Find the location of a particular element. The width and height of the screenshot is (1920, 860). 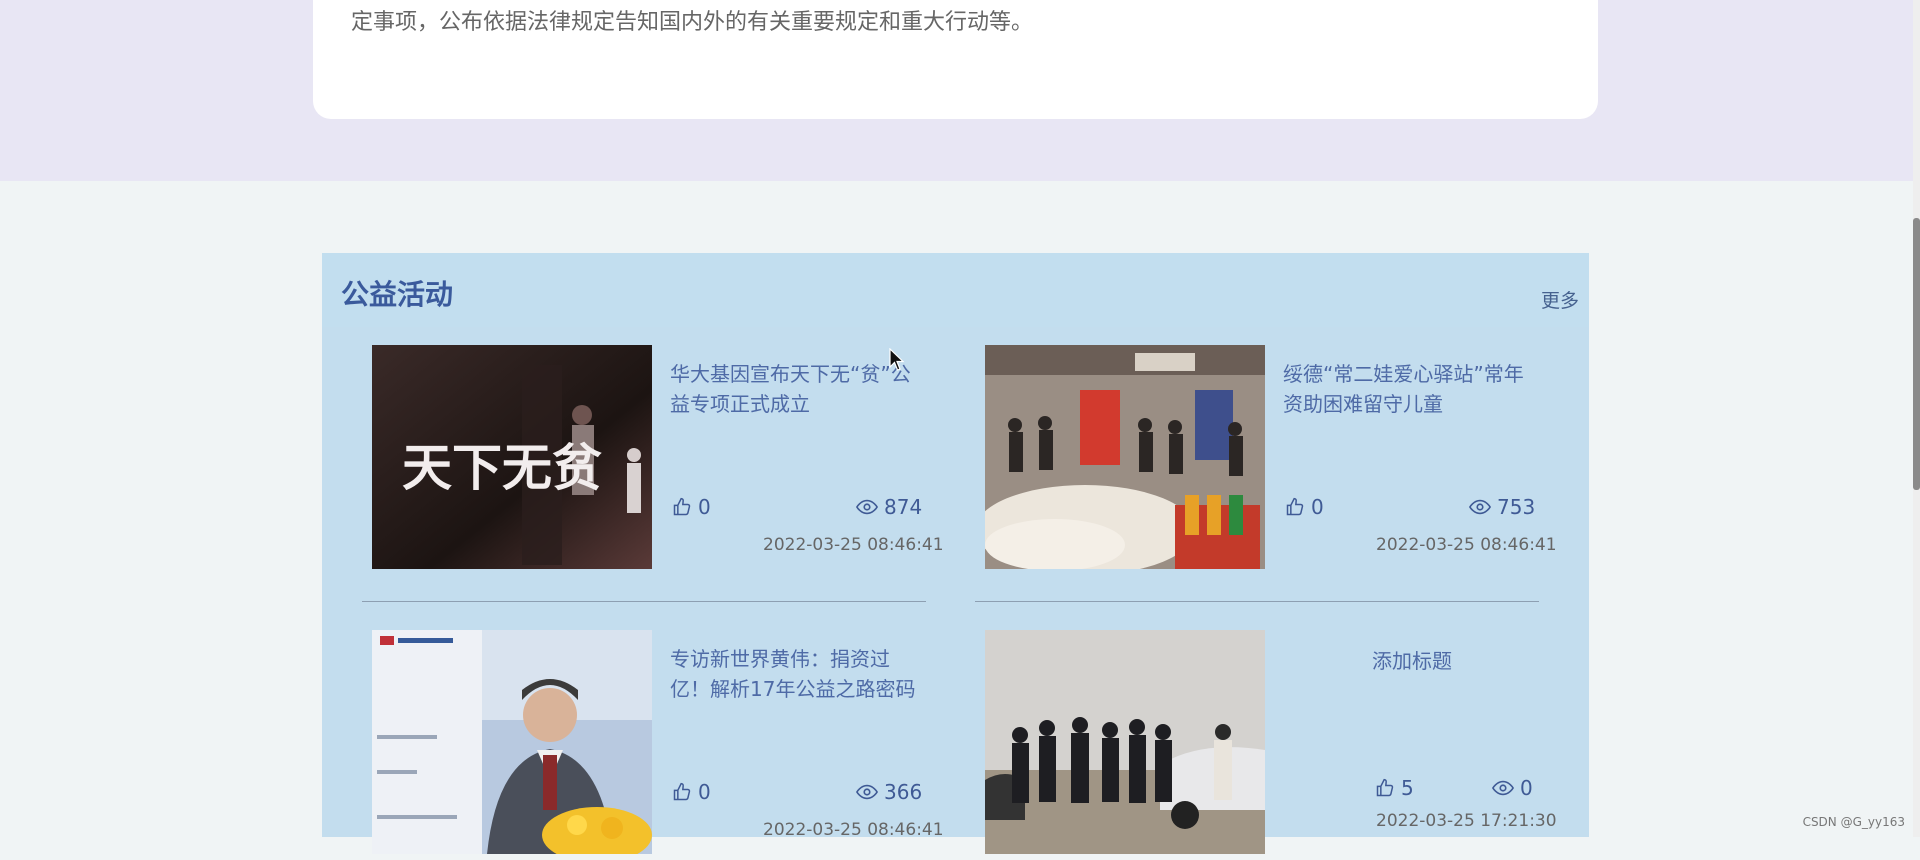

mouse-cursor-icon is located at coordinates (897, 361).